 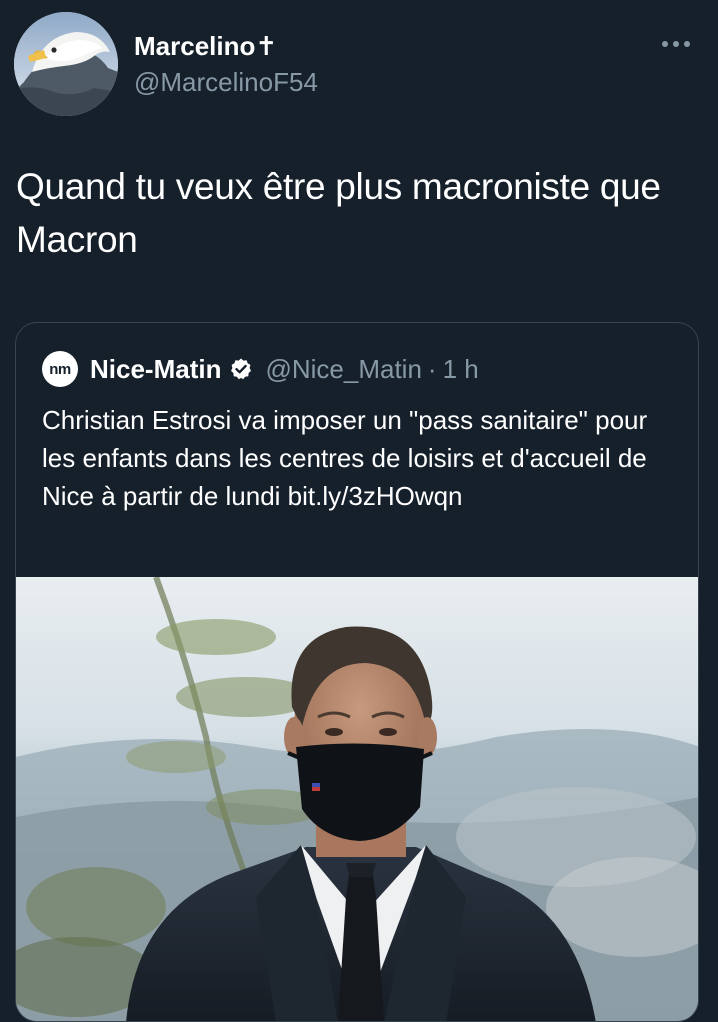 What do you see at coordinates (226, 82) in the screenshot?
I see `author-handle: @MarcelinoF54` at bounding box center [226, 82].